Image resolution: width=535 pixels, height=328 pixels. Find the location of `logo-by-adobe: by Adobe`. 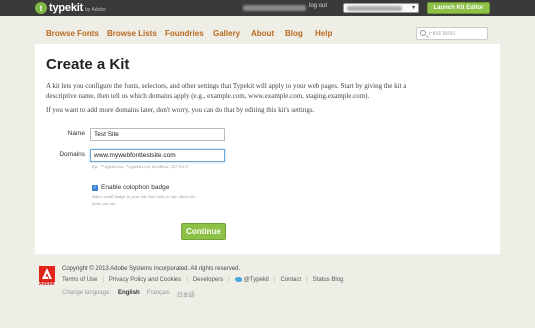

logo-by-adobe: by Adobe is located at coordinates (95, 10).